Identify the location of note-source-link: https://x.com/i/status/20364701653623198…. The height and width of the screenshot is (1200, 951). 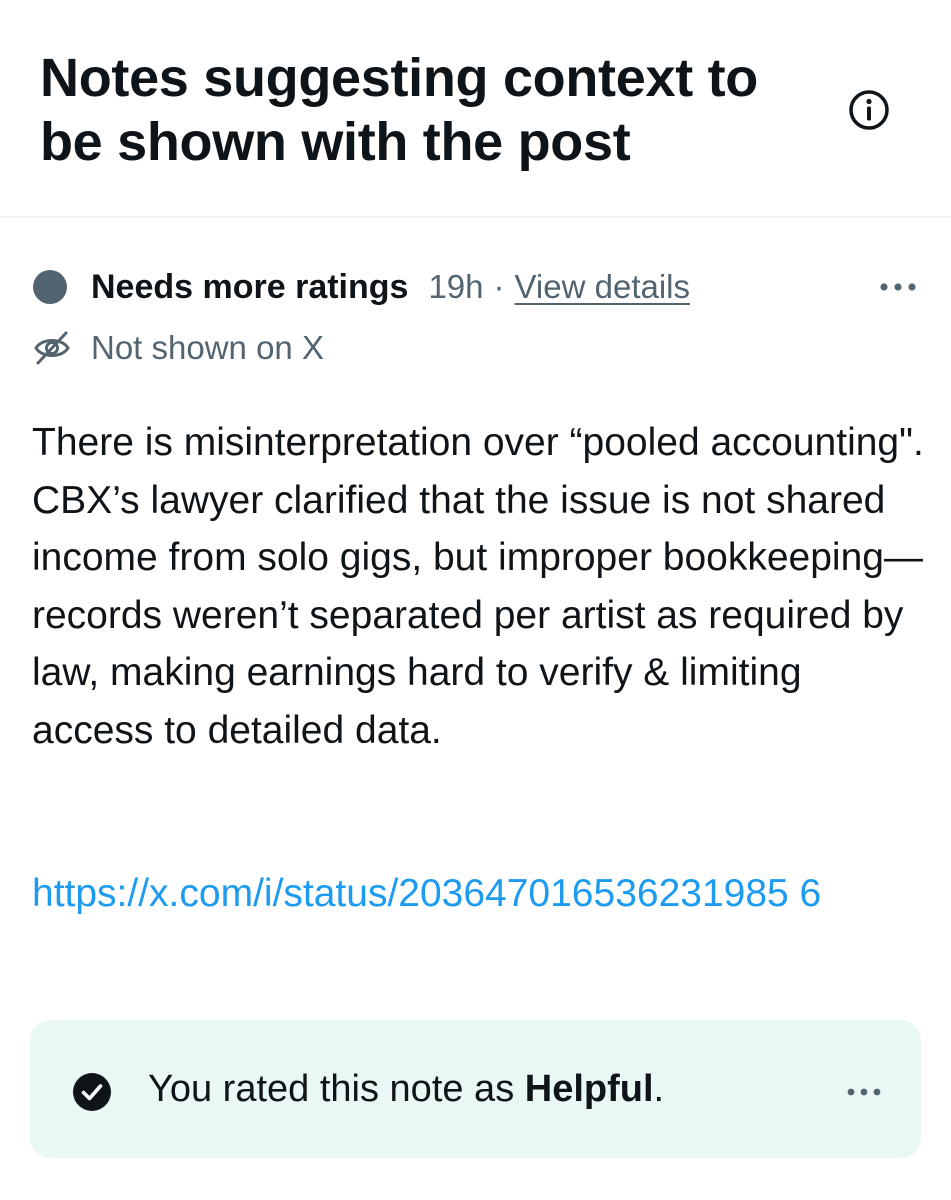
(472, 894).